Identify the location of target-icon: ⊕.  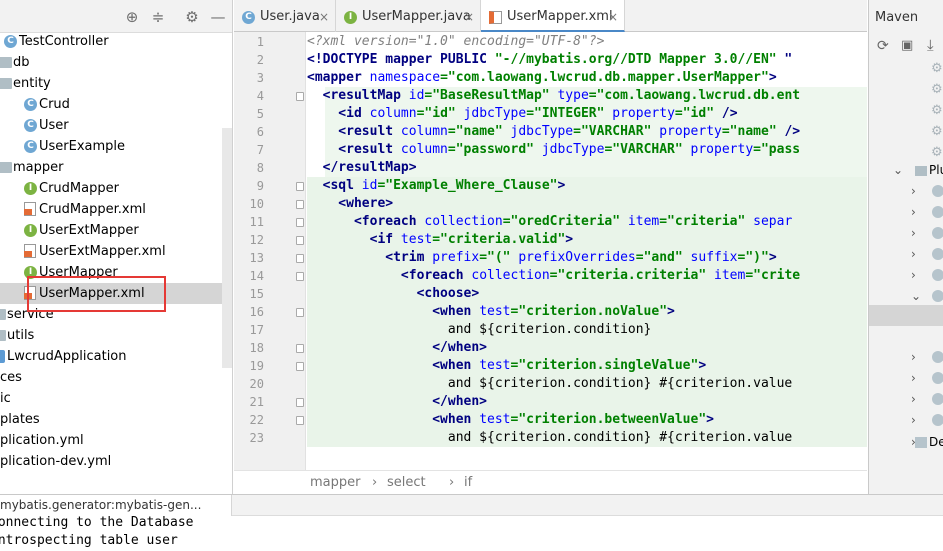
(132, 17).